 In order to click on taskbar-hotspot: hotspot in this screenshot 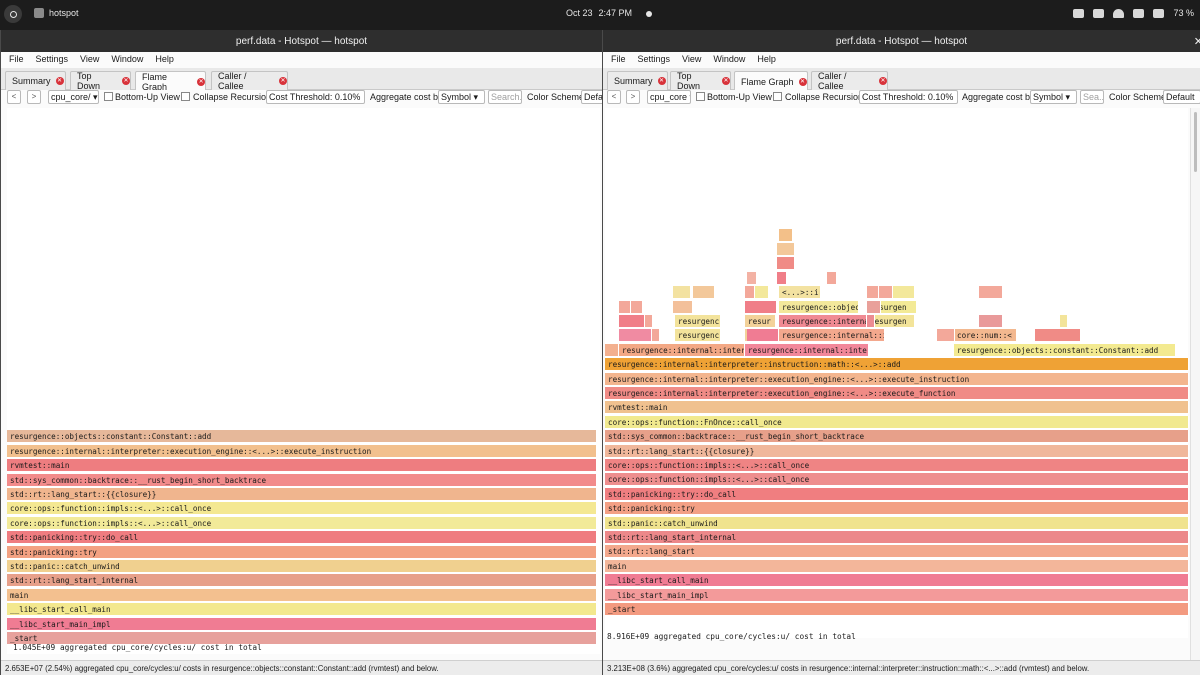, I will do `click(56, 13)`.